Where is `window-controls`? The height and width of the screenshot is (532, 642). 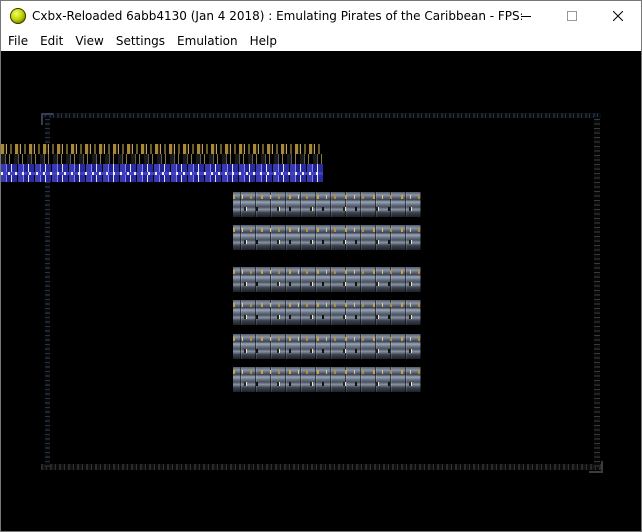
window-controls is located at coordinates (572, 16).